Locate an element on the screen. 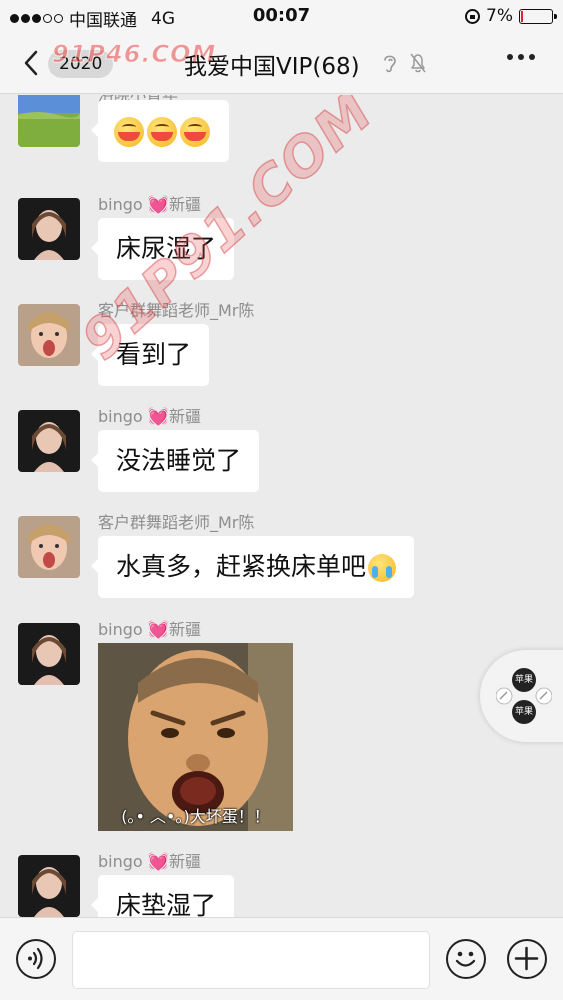  battery-fill is located at coordinates (522, 16).